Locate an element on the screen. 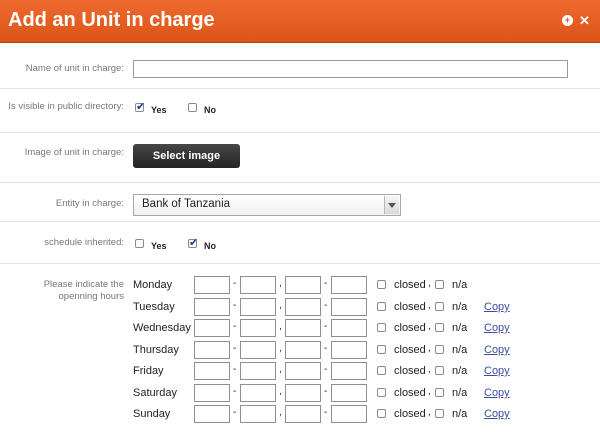 This screenshot has height=432, width=600. entity-select: Bank of Tanzania is located at coordinates (267, 205).